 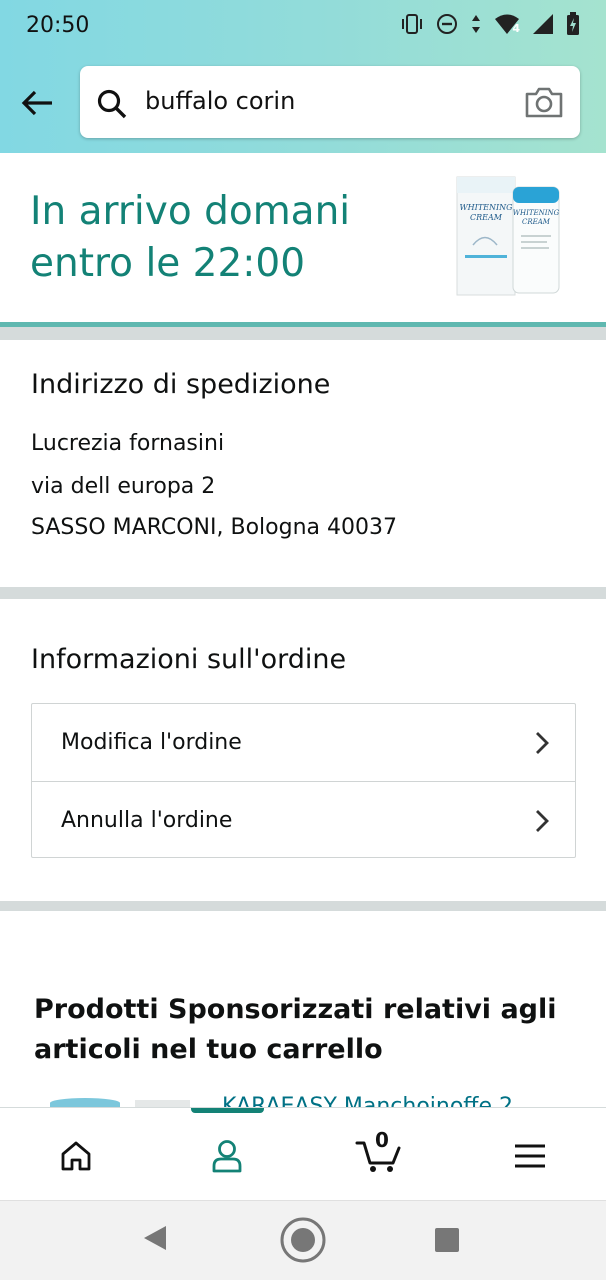 I want to click on status-icons: 4, so click(x=490, y=24).